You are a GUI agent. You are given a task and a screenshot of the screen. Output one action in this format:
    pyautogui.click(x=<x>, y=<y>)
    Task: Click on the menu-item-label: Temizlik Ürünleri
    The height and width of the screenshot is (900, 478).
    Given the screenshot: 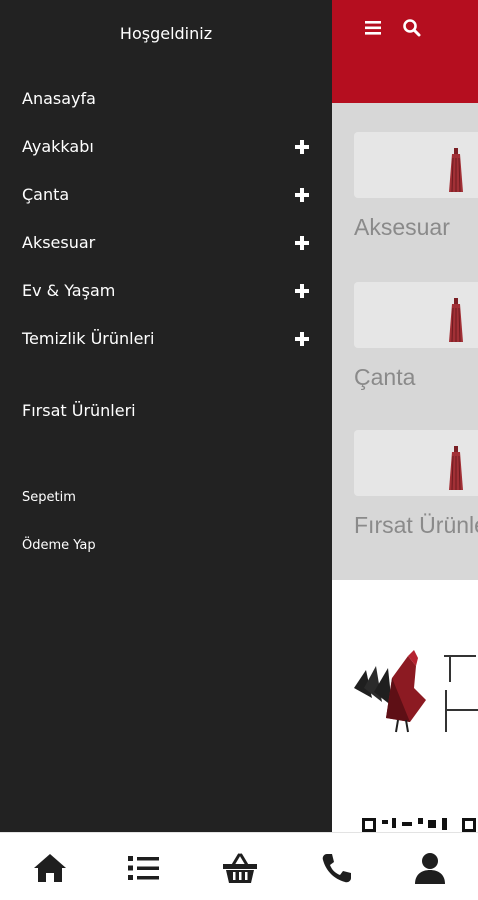 What is the action you would take?
    pyautogui.click(x=88, y=338)
    